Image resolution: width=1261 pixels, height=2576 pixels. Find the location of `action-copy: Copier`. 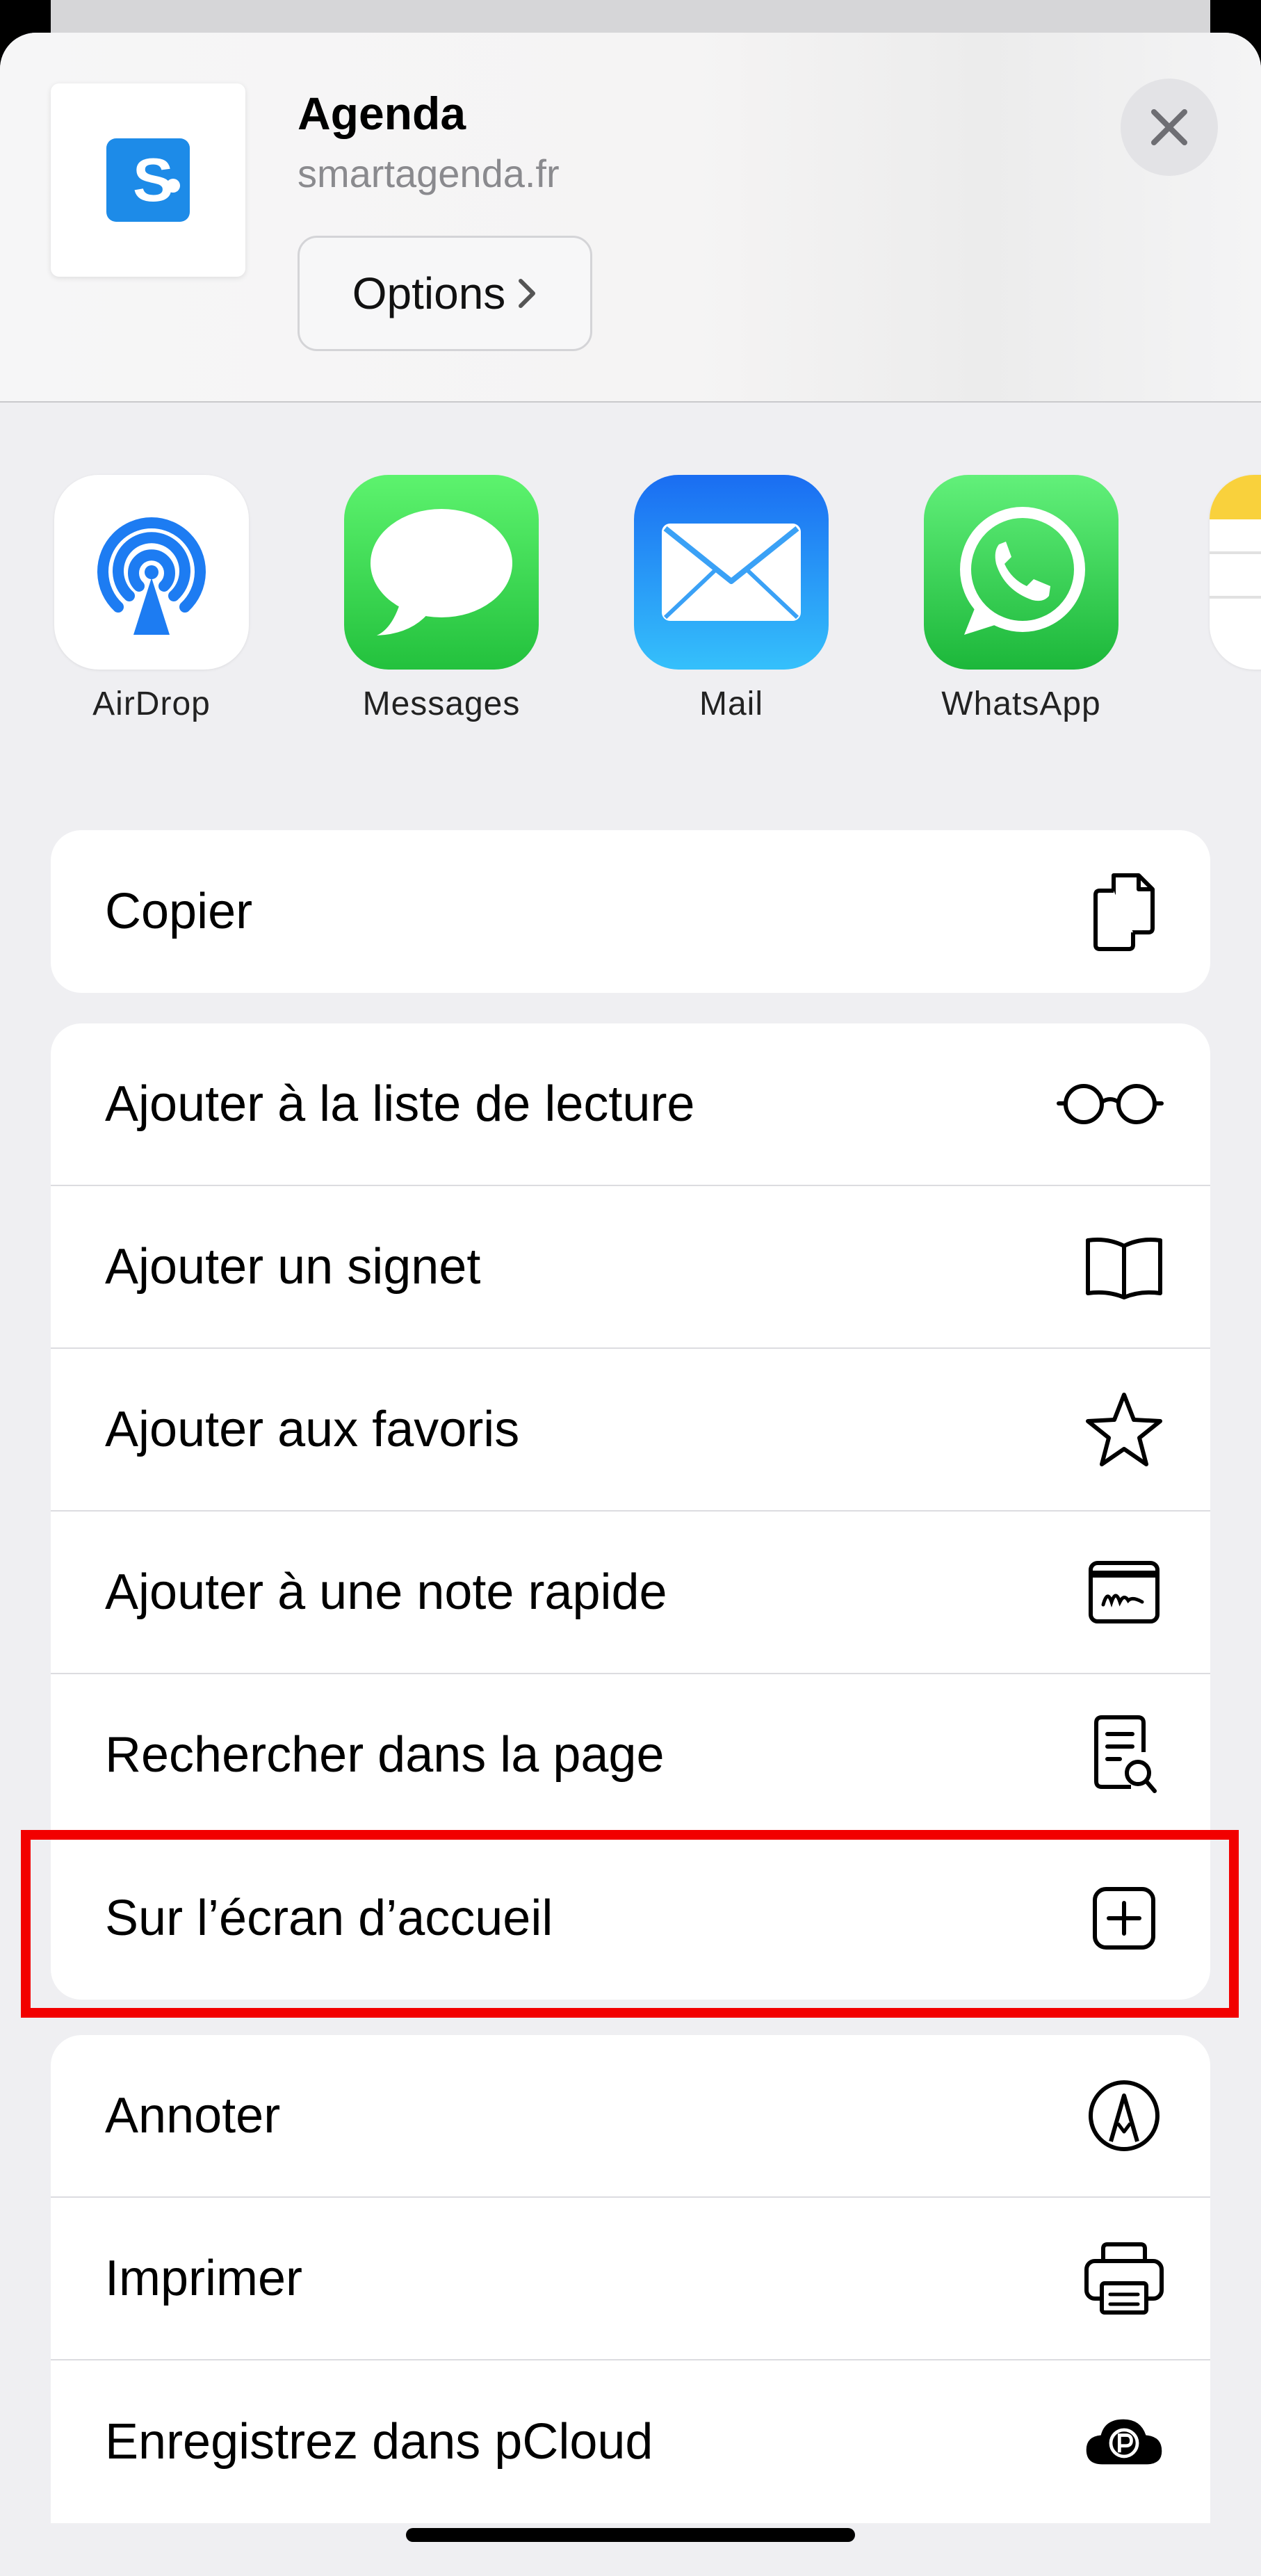

action-copy: Copier is located at coordinates (630, 911).